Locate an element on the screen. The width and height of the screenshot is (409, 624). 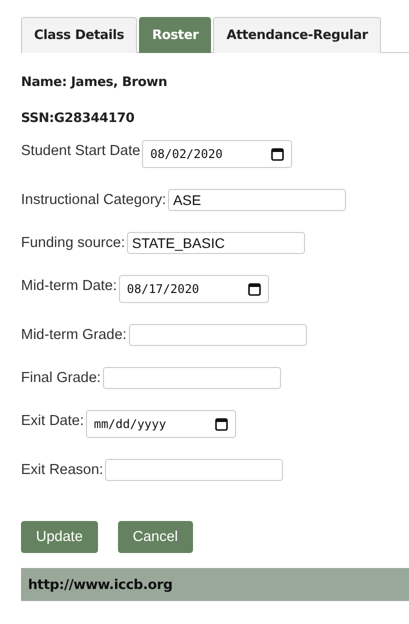
footer-link: http://www.iccb.org is located at coordinates (100, 584).